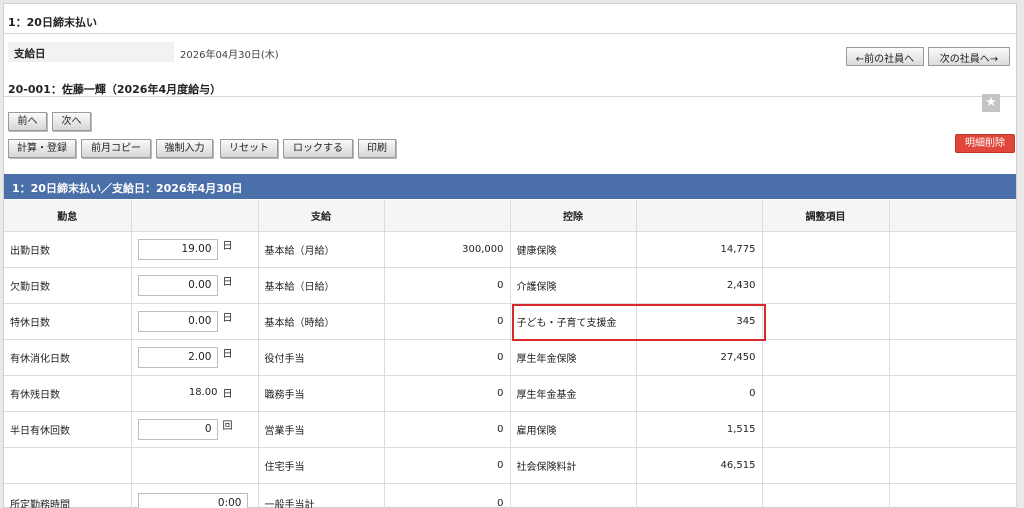 Image resolution: width=1024 pixels, height=508 pixels. What do you see at coordinates (573, 495) in the screenshot?
I see `deduction-label` at bounding box center [573, 495].